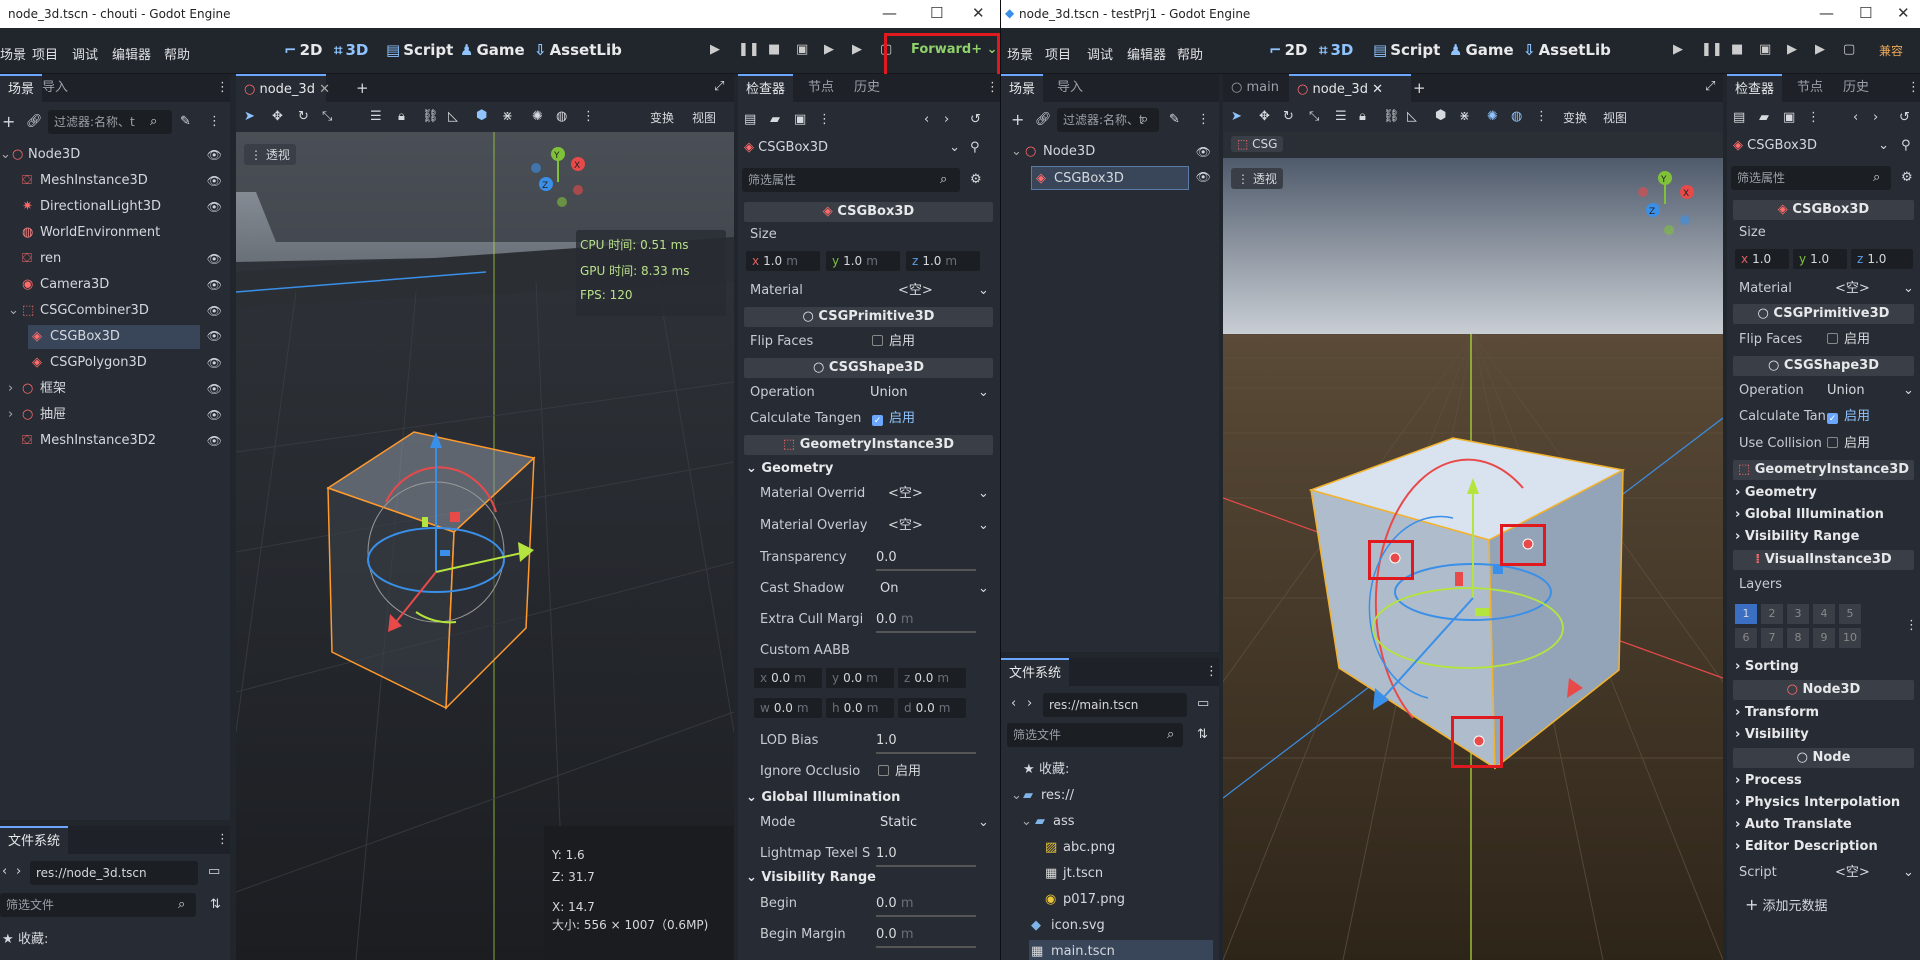 This screenshot has width=1920, height=960. I want to click on tree-node-csgbox3d: ◈ CSGBox3D, so click(114, 337).